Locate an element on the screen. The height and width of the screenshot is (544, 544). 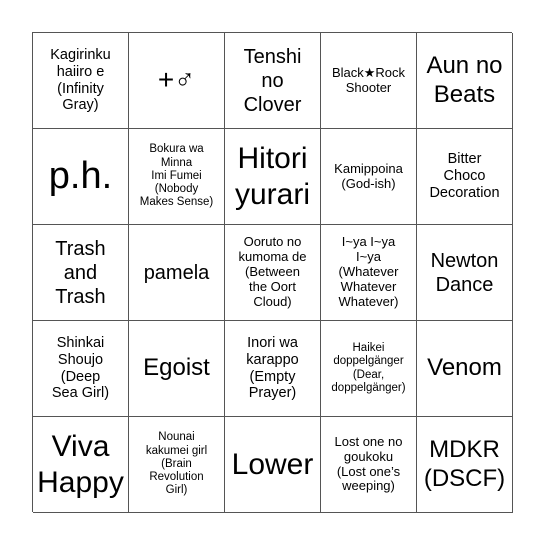
bingo-cell-label: Aun no Beats is located at coordinates (464, 79).